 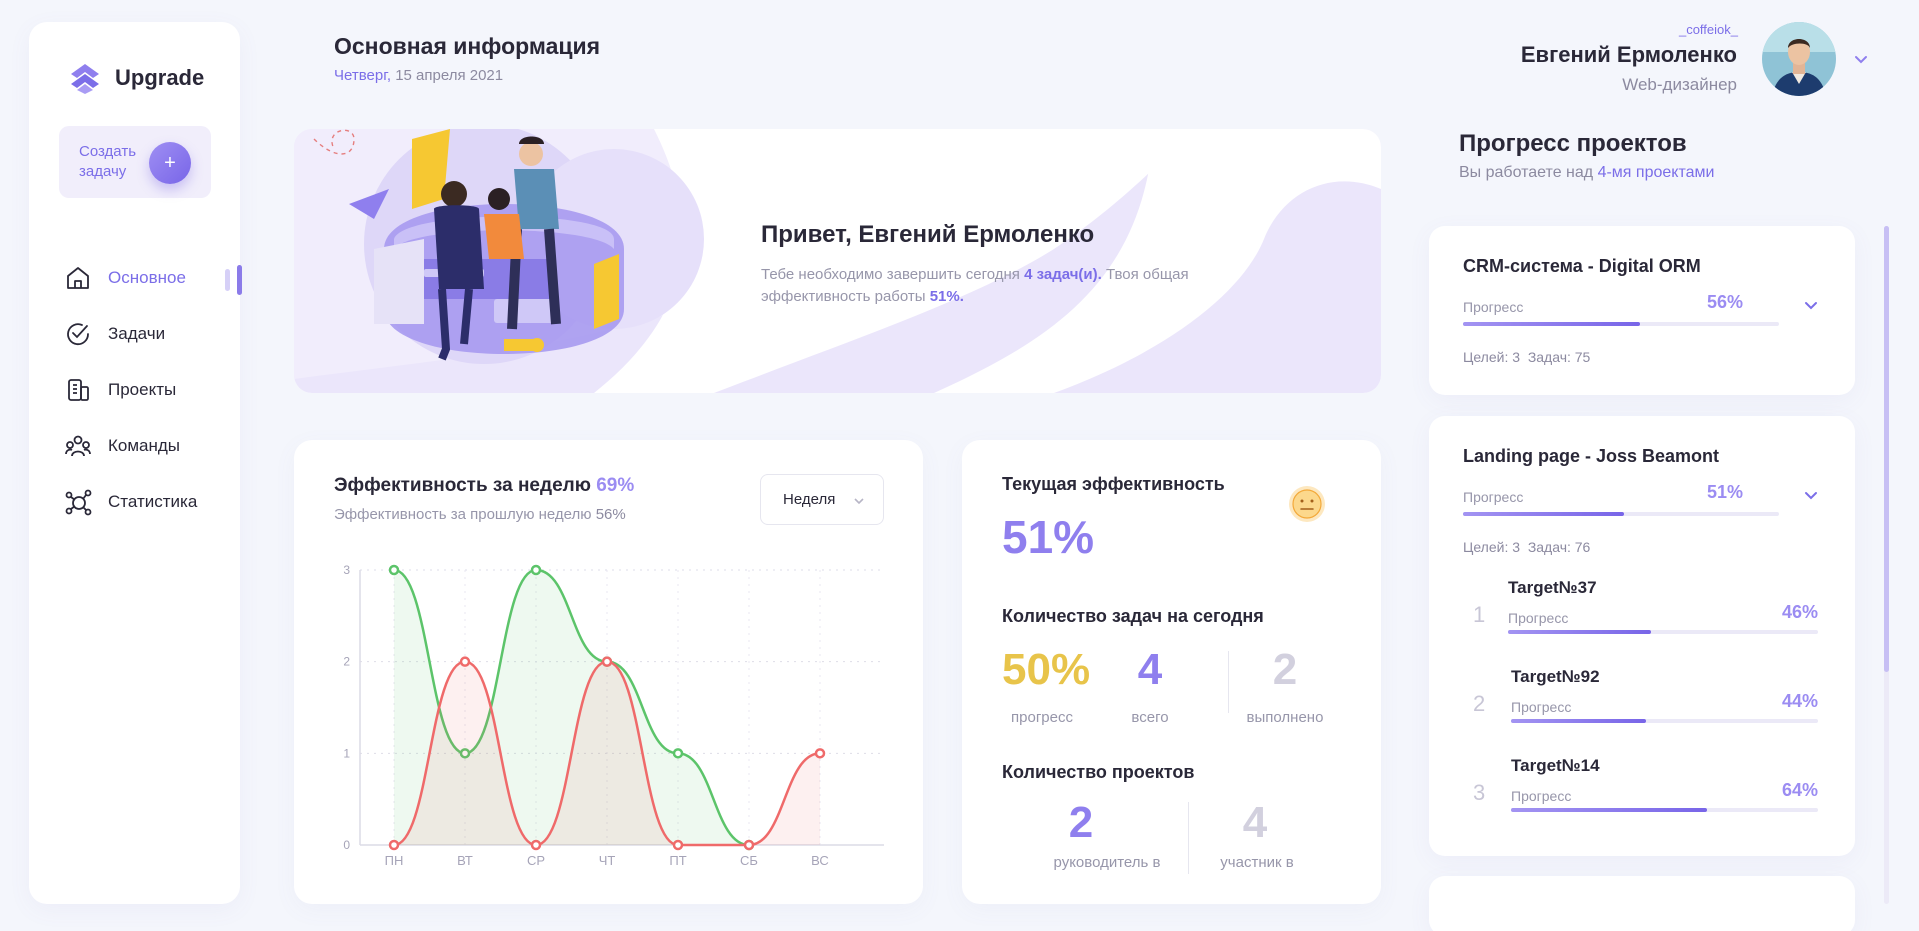 I want to click on sidebar-item-label: Проекты, so click(x=142, y=389).